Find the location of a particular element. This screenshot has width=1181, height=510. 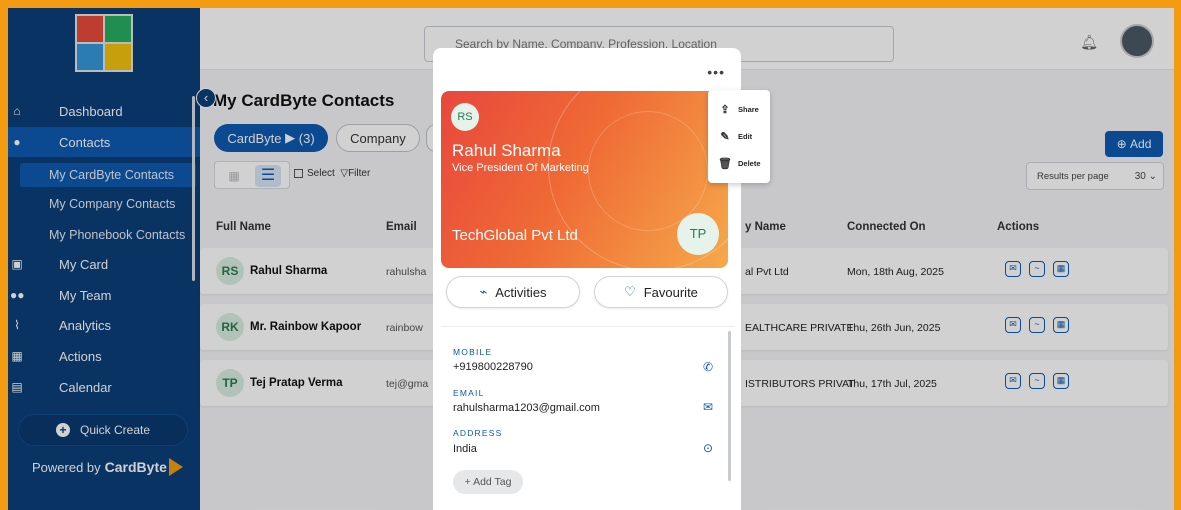

heart-icon: ♡ is located at coordinates (630, 291).